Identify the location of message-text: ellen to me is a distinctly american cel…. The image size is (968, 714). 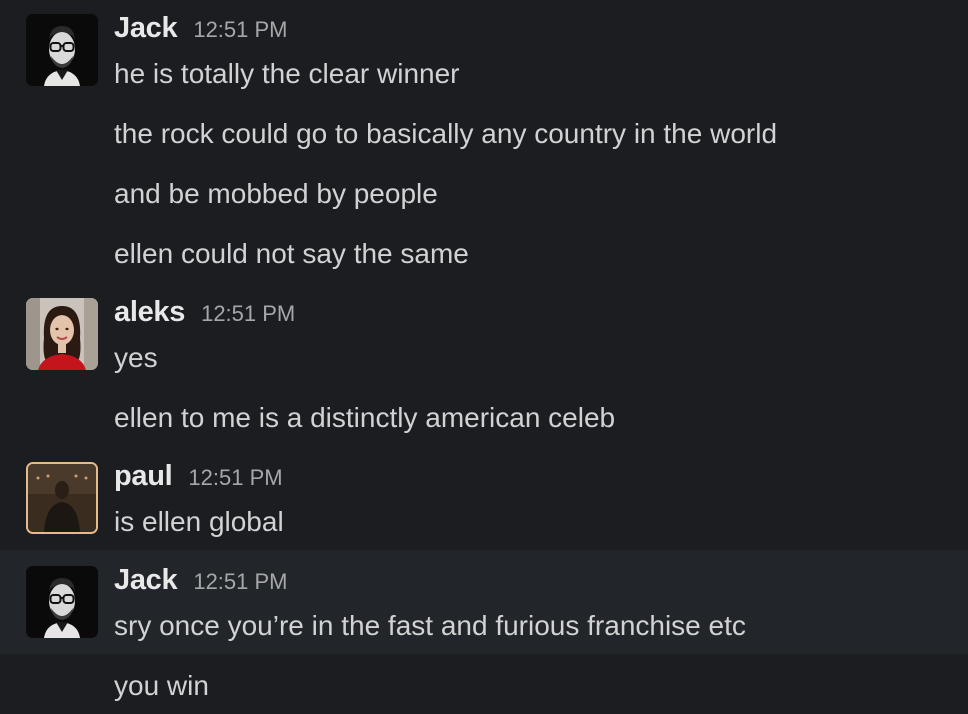
(365, 417).